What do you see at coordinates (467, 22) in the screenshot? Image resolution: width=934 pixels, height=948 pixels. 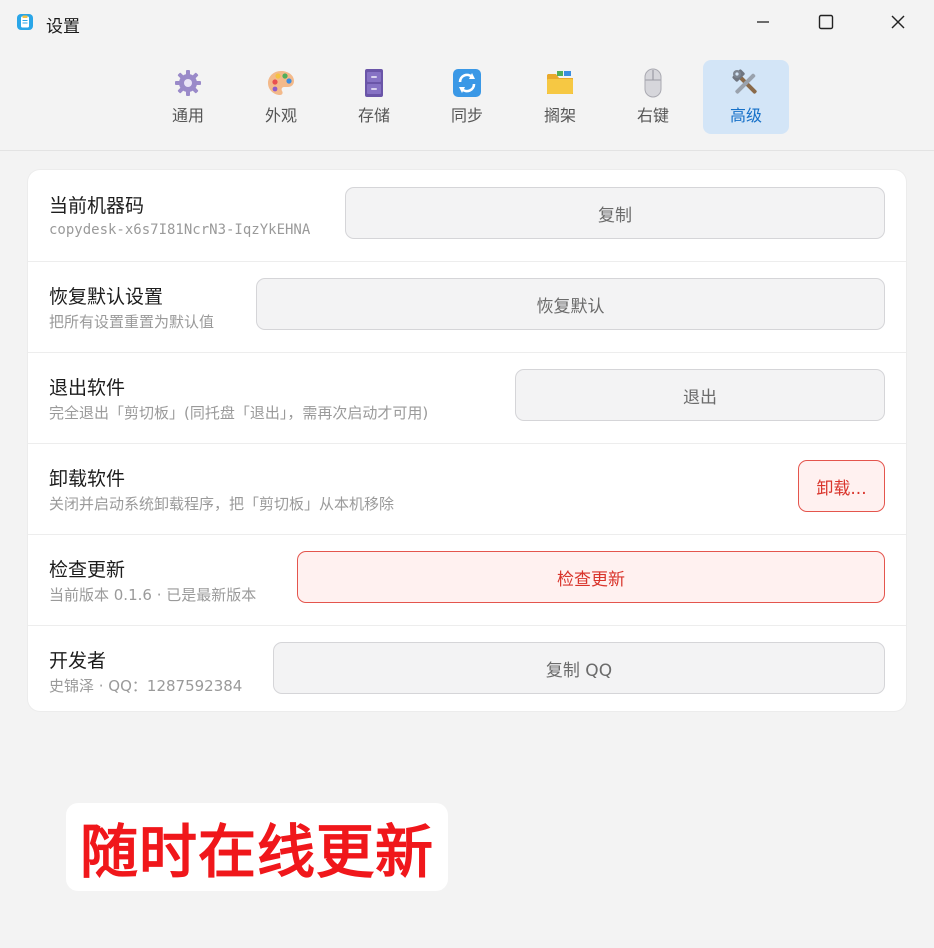 I see `title-bar: 设置` at bounding box center [467, 22].